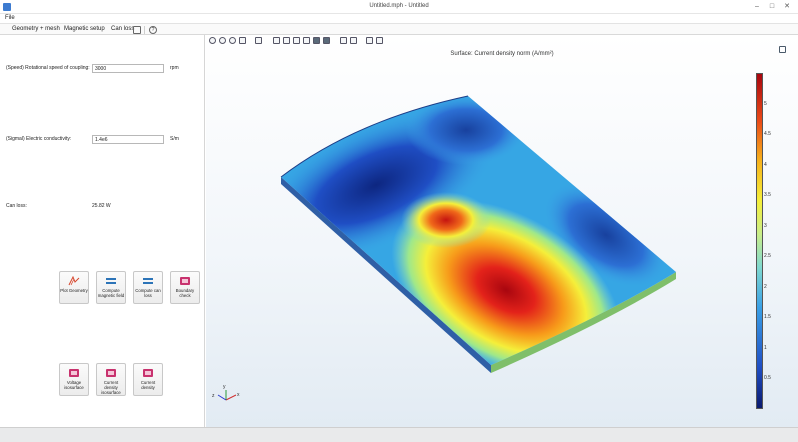 Image resolution: width=798 pixels, height=442 pixels. I want to click on status-bar, so click(399, 434).